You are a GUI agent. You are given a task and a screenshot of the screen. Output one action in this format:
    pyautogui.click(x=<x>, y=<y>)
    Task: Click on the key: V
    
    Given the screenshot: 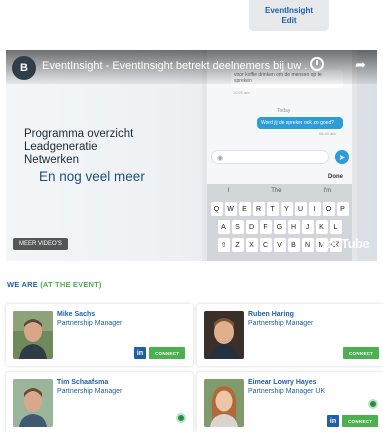 What is the action you would take?
    pyautogui.click(x=279, y=245)
    